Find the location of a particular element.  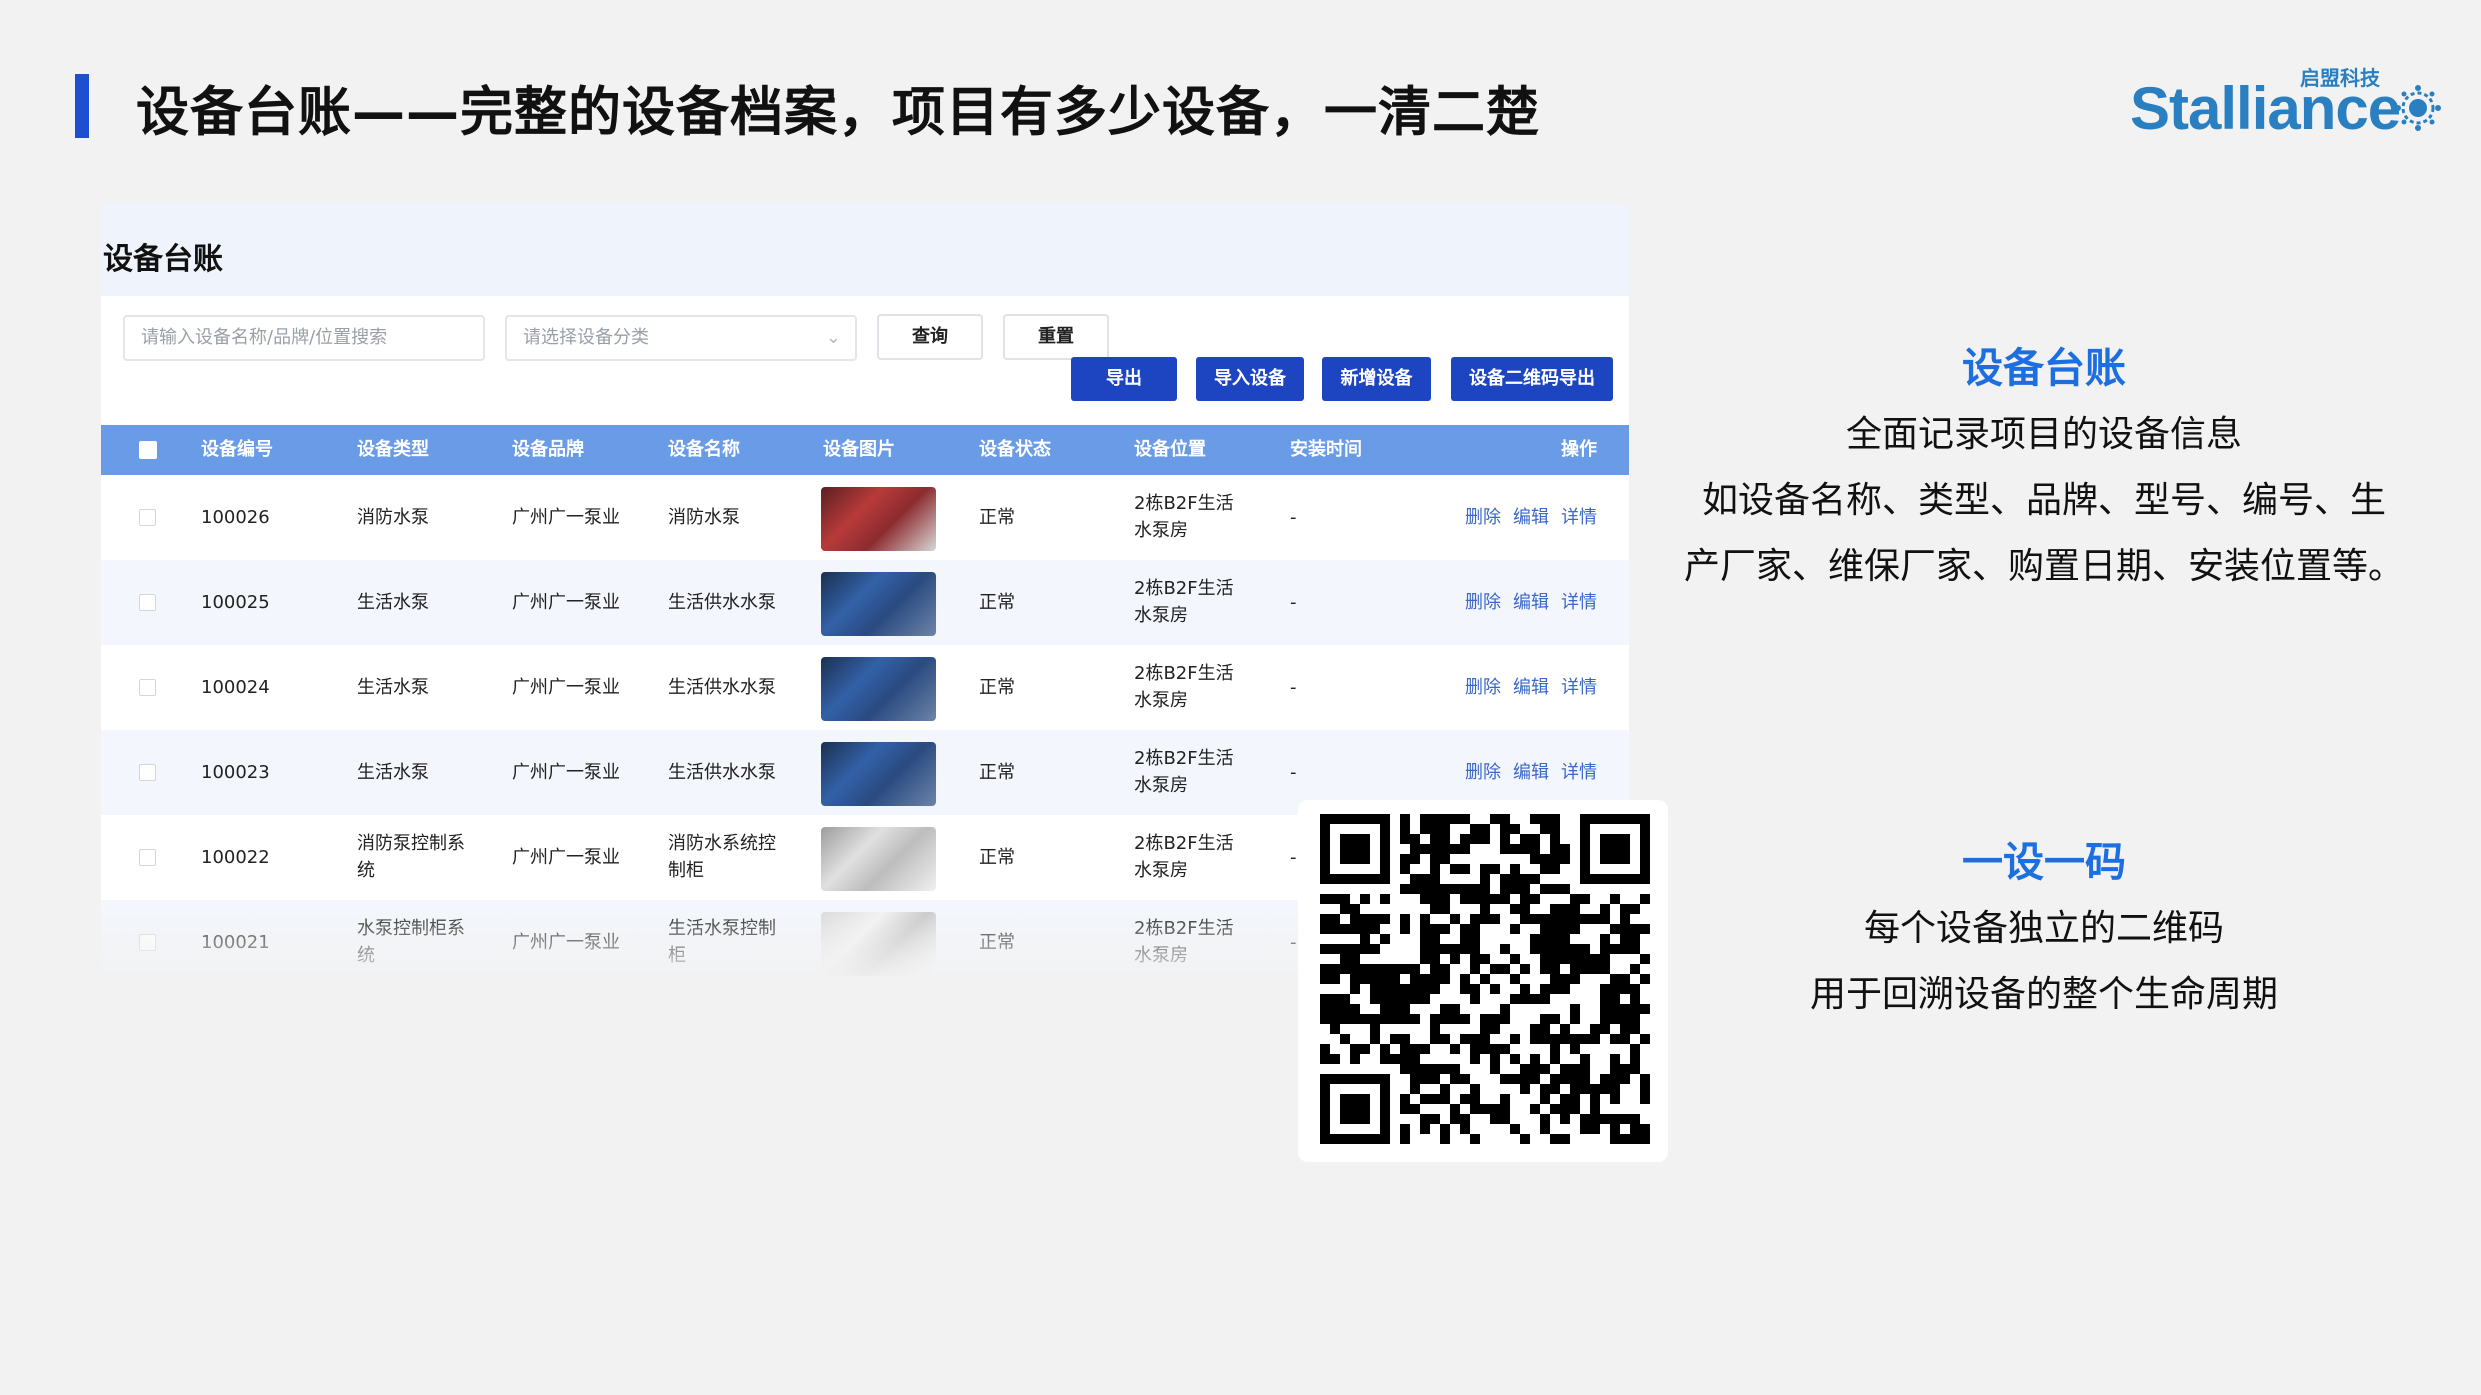

qr-heading: 一设一码 is located at coordinates (2044, 862).